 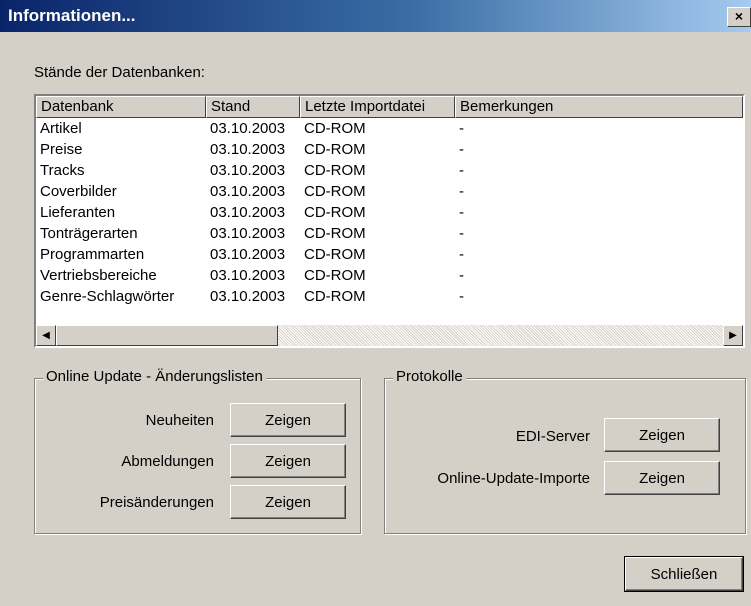 I want to click on label-preisaenderungen: Preisänderungen, so click(x=156, y=502).